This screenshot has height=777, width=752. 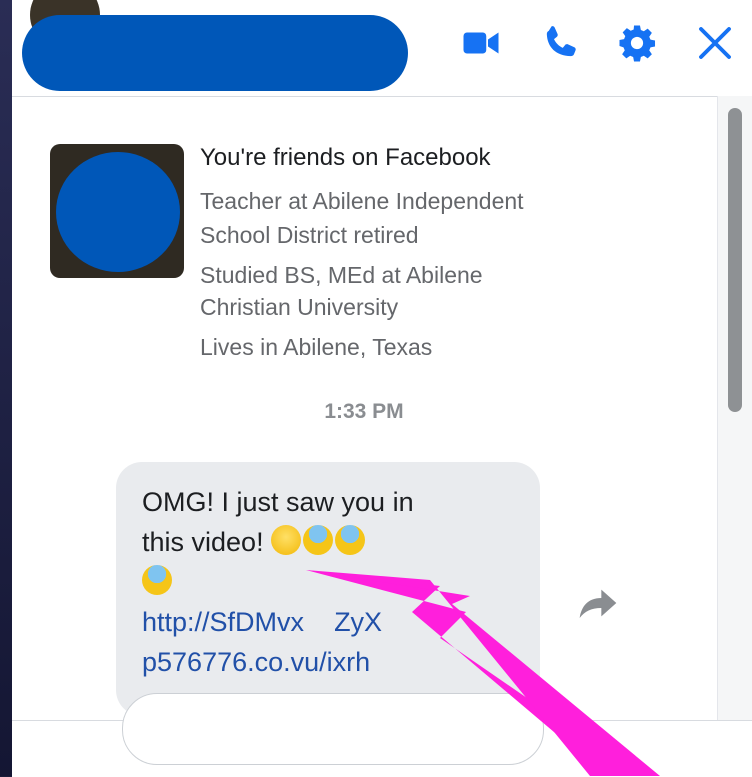 What do you see at coordinates (299, 307) in the screenshot?
I see `profile-education-cont: Christian University` at bounding box center [299, 307].